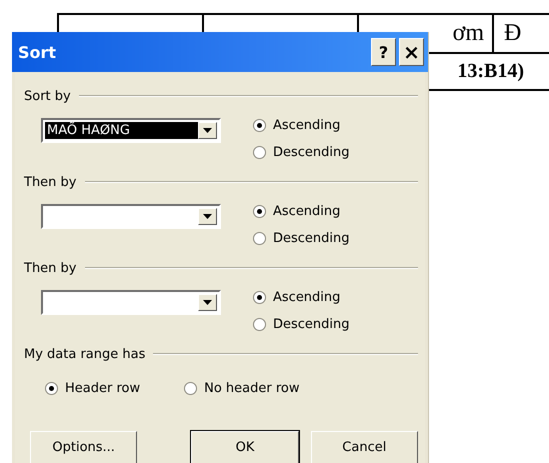 The image size is (549, 463). Describe the element at coordinates (102, 388) in the screenshot. I see `radio-label: Header row` at that location.